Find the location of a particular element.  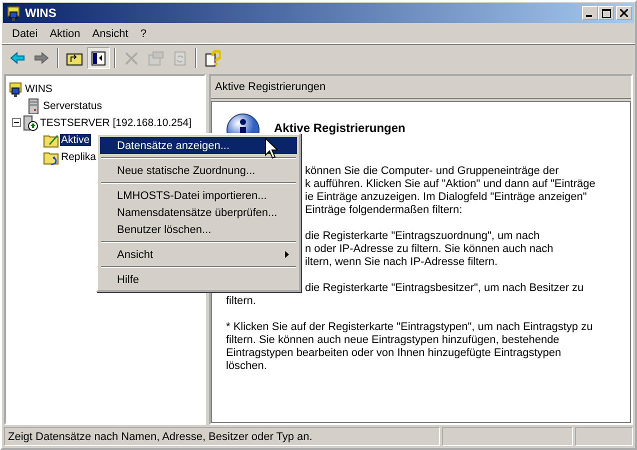

pane-header: Aktive Registrierungen is located at coordinates (421, 87).